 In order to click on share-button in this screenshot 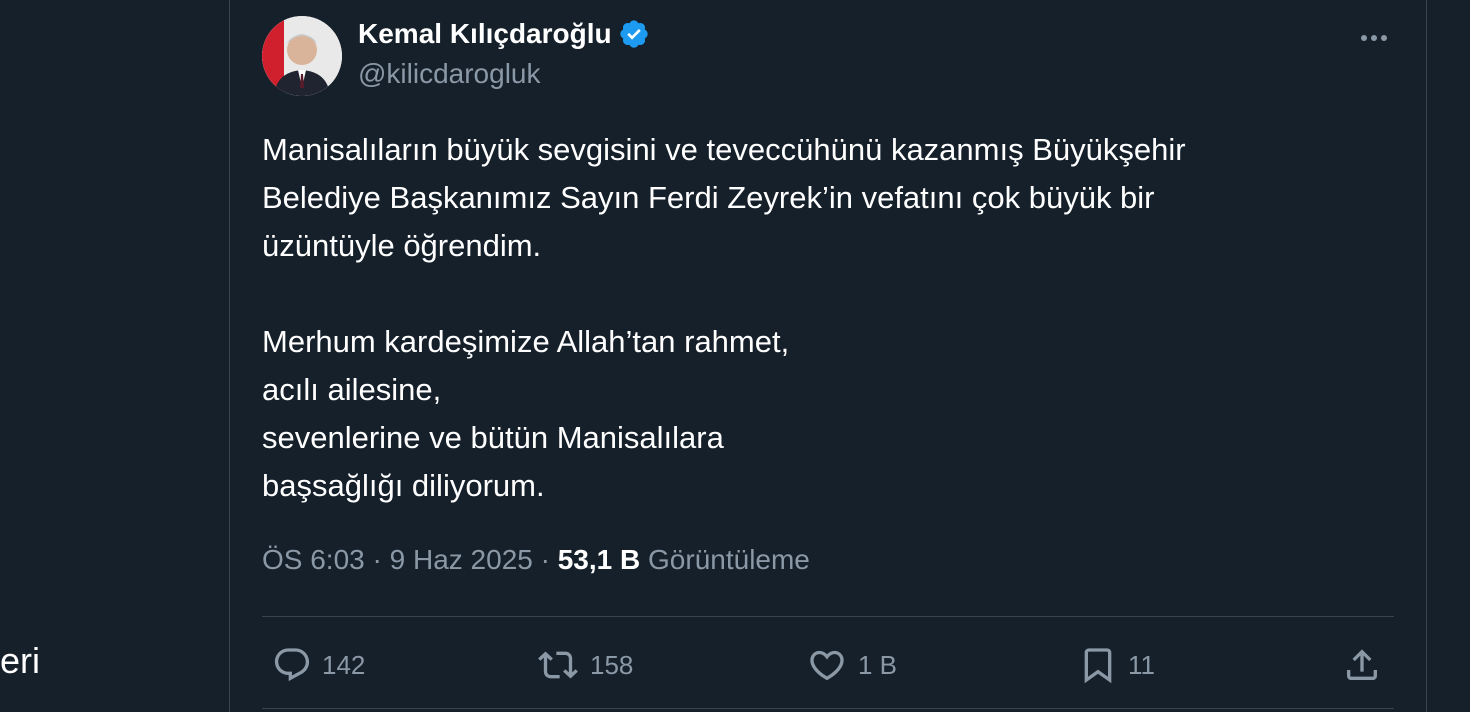, I will do `click(1362, 665)`.